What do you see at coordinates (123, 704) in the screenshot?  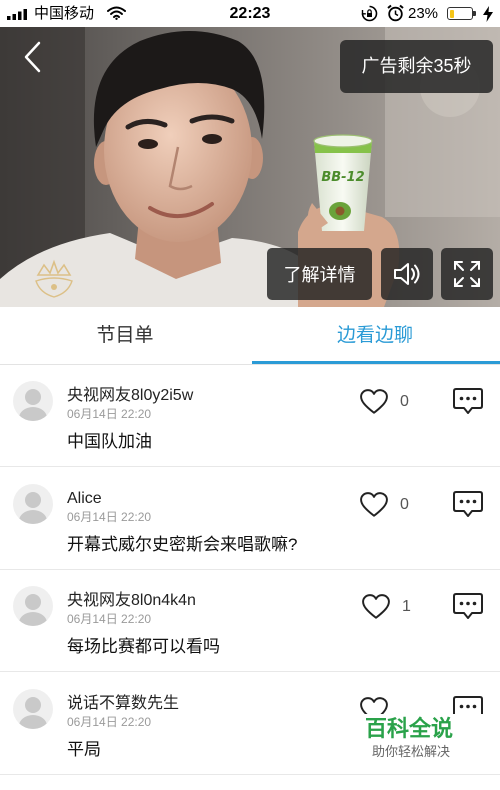 I see `comment-author: 说话不算数先生` at bounding box center [123, 704].